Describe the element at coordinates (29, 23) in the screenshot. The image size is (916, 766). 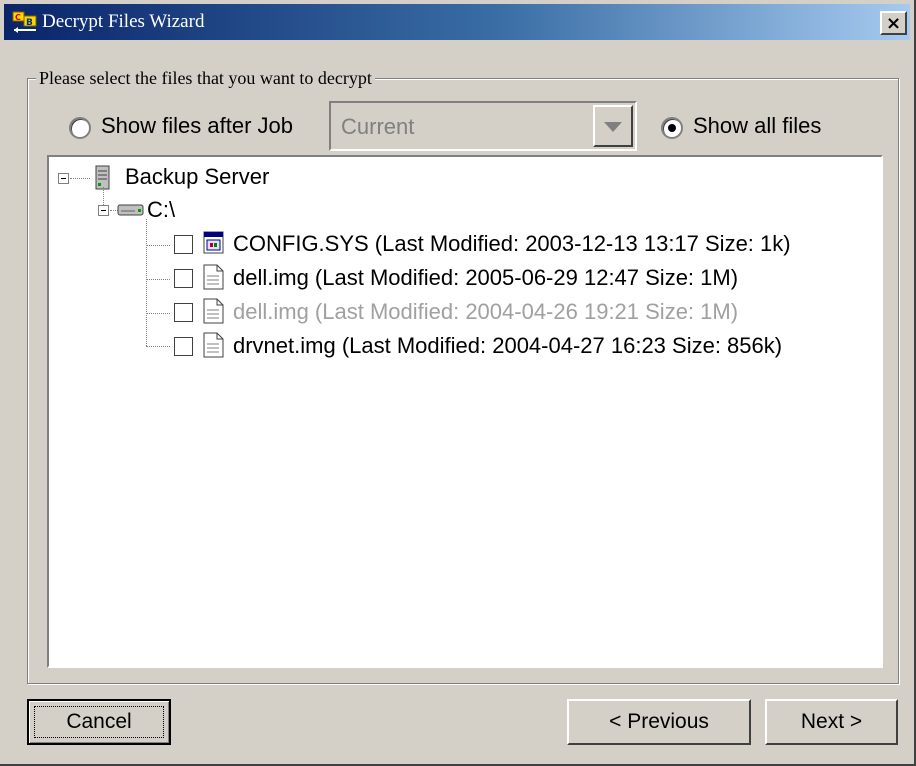
I see `svg-text: B` at that location.